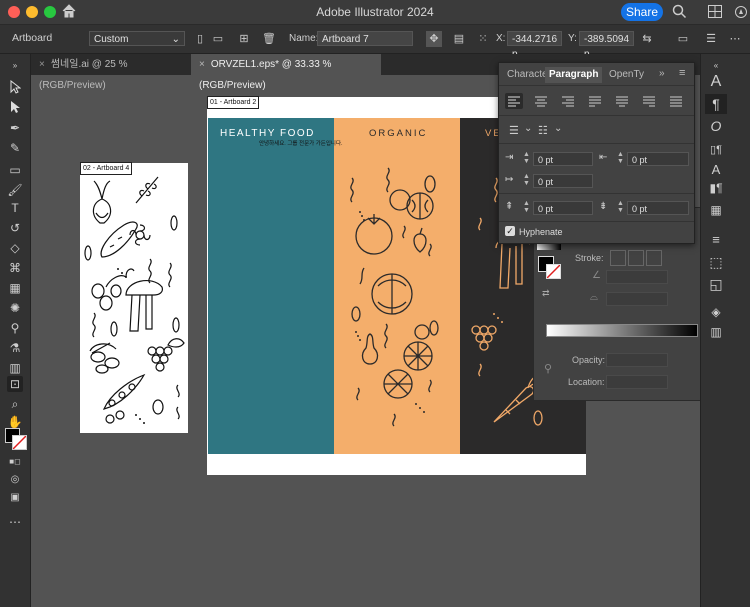  I want to click on more-options-icon: ⋯, so click(735, 39).